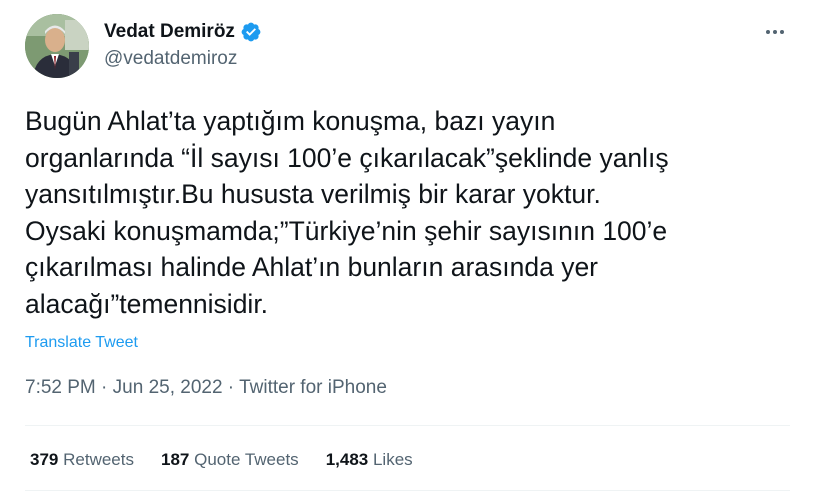 The image size is (813, 494). I want to click on tweet-source: Twitter for iPhone, so click(313, 387).